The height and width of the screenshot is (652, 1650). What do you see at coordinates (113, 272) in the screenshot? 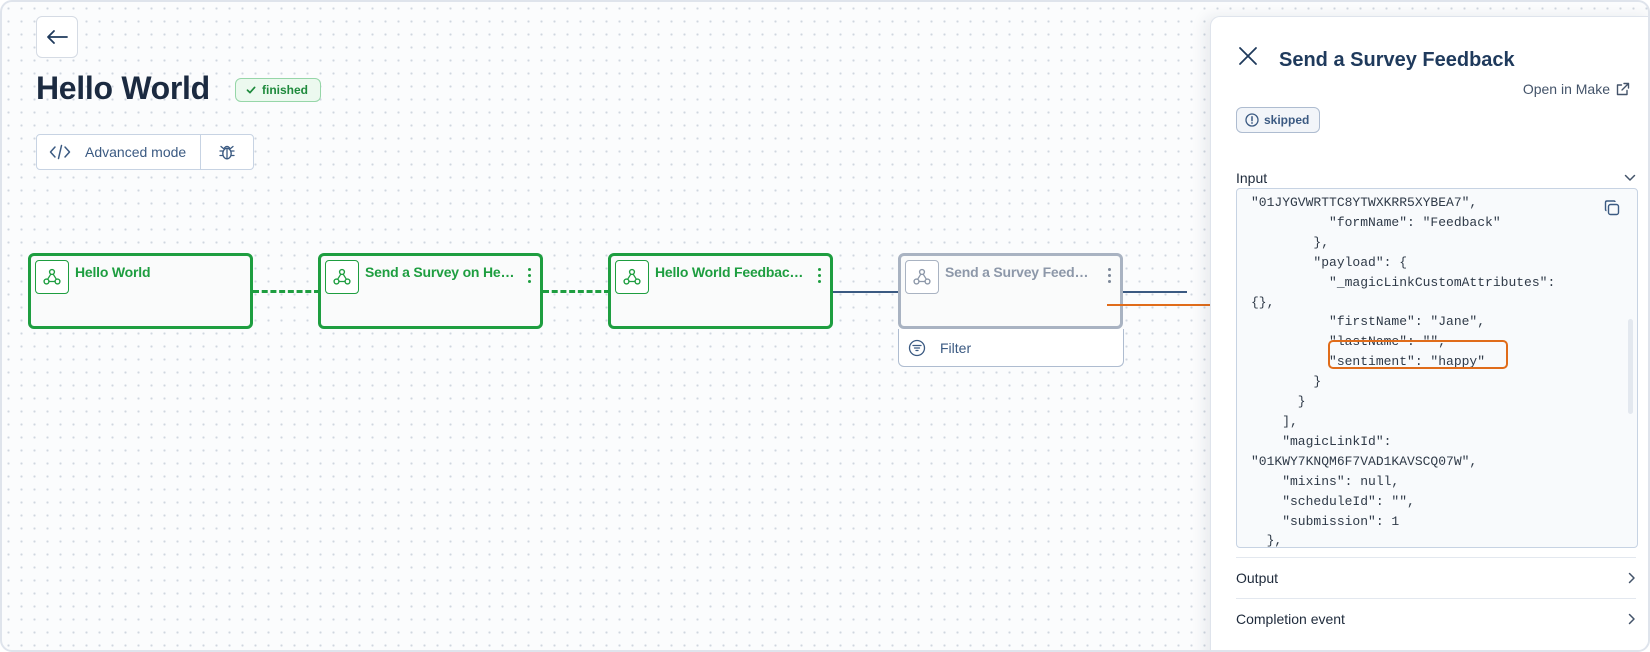
I see `node-label: Hello World` at bounding box center [113, 272].